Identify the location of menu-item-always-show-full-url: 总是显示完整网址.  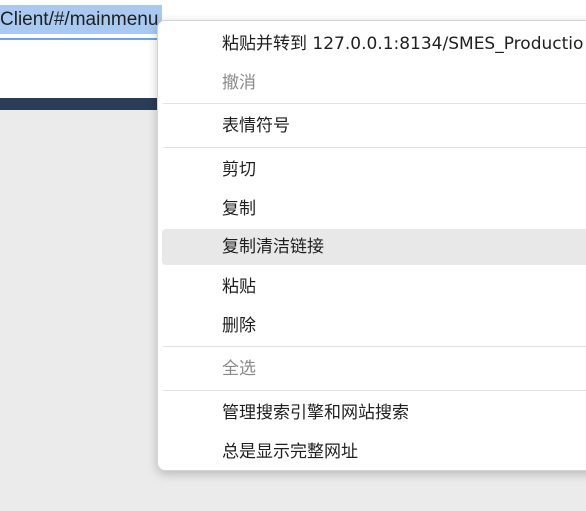
(374, 452).